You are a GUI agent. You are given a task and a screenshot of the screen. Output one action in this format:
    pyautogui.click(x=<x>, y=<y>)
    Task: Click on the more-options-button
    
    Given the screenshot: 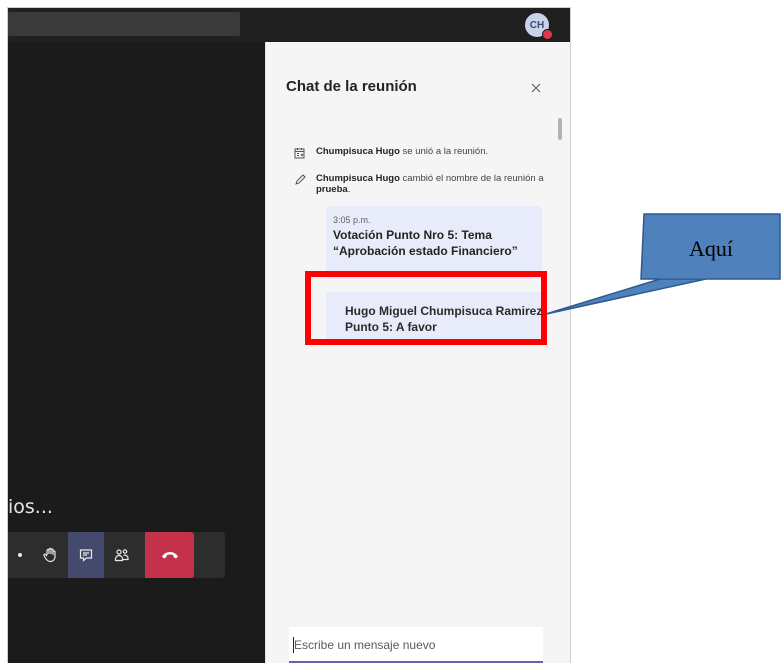 What is the action you would take?
    pyautogui.click(x=20, y=555)
    